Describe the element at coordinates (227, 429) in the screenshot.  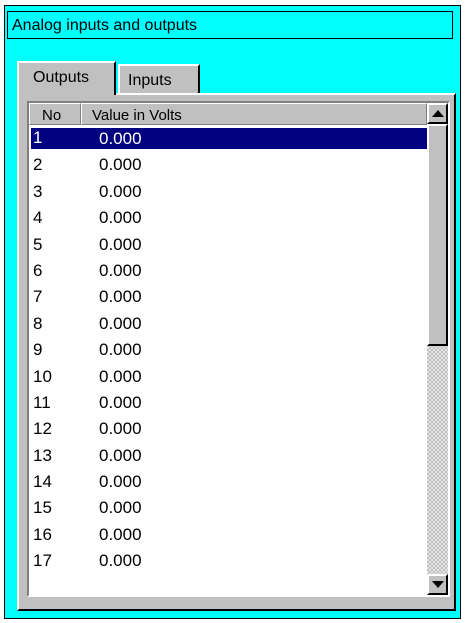
I see `table-row: 12 0.000` at that location.